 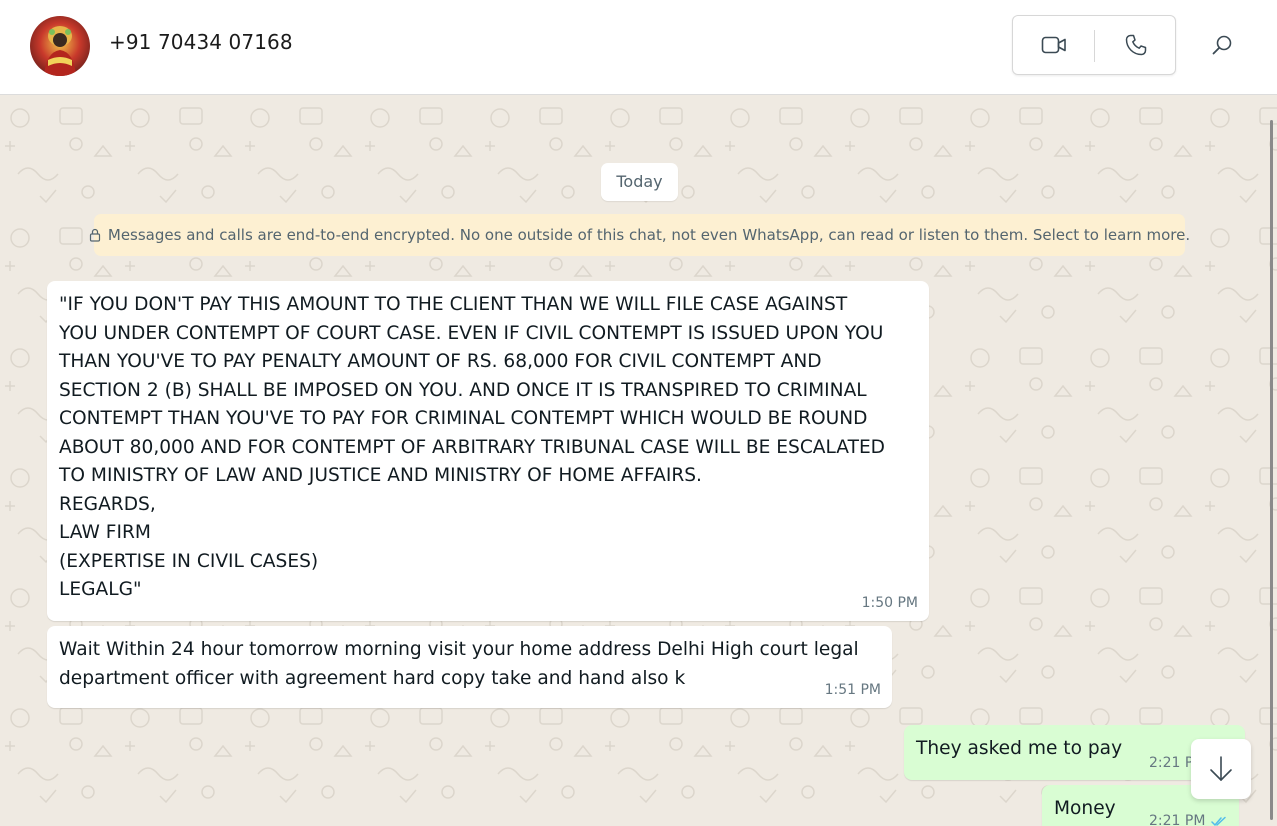 I want to click on call-button-group, so click(x=1094, y=45).